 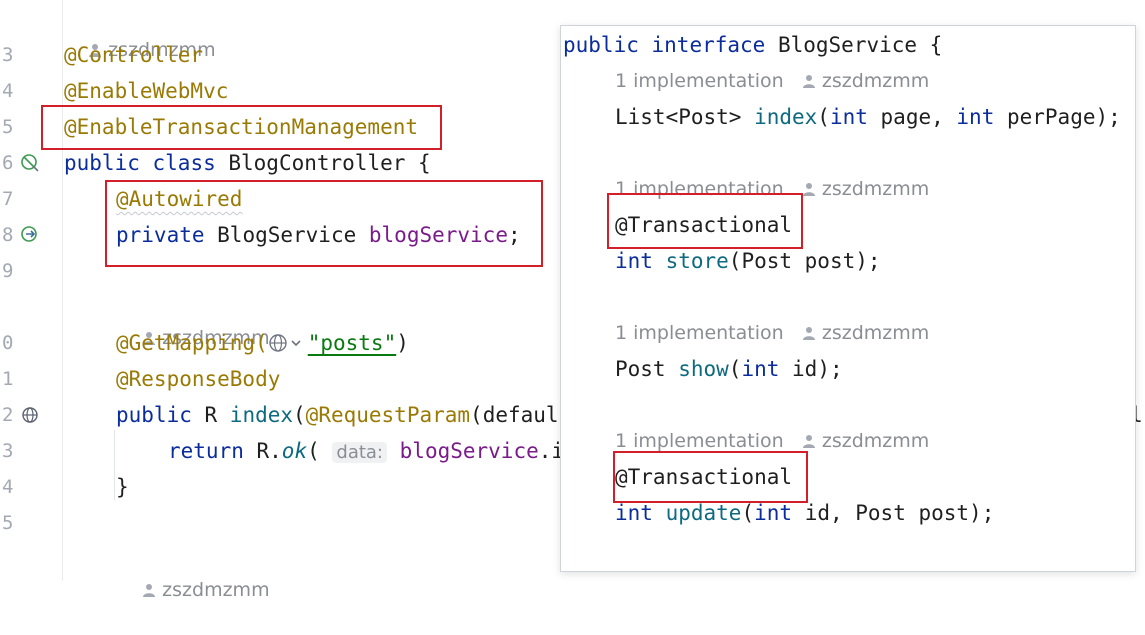 I want to click on line-number: 7, so click(x=8, y=199).